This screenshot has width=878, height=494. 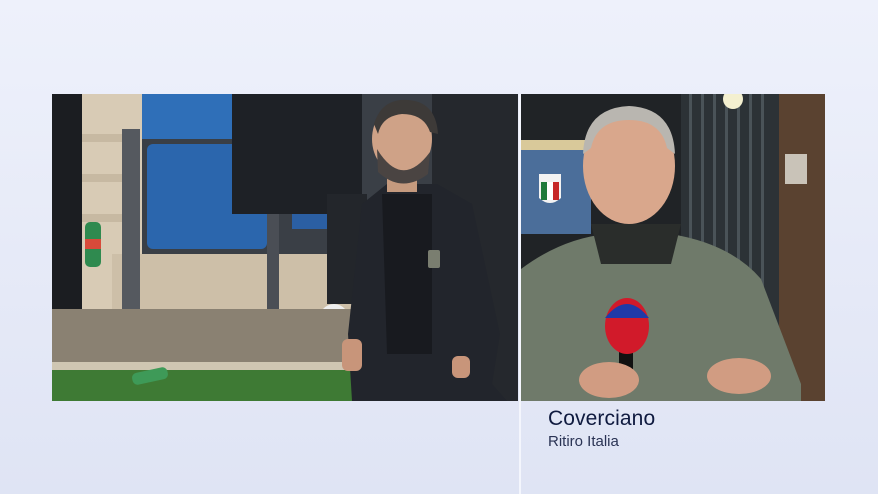 I want to click on italia-crest-icon, so click(x=550, y=188).